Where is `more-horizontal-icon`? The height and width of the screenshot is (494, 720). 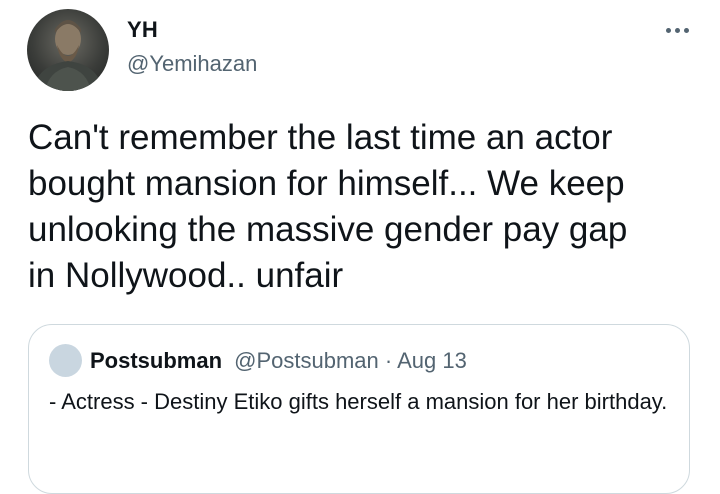
more-horizontal-icon is located at coordinates (677, 30).